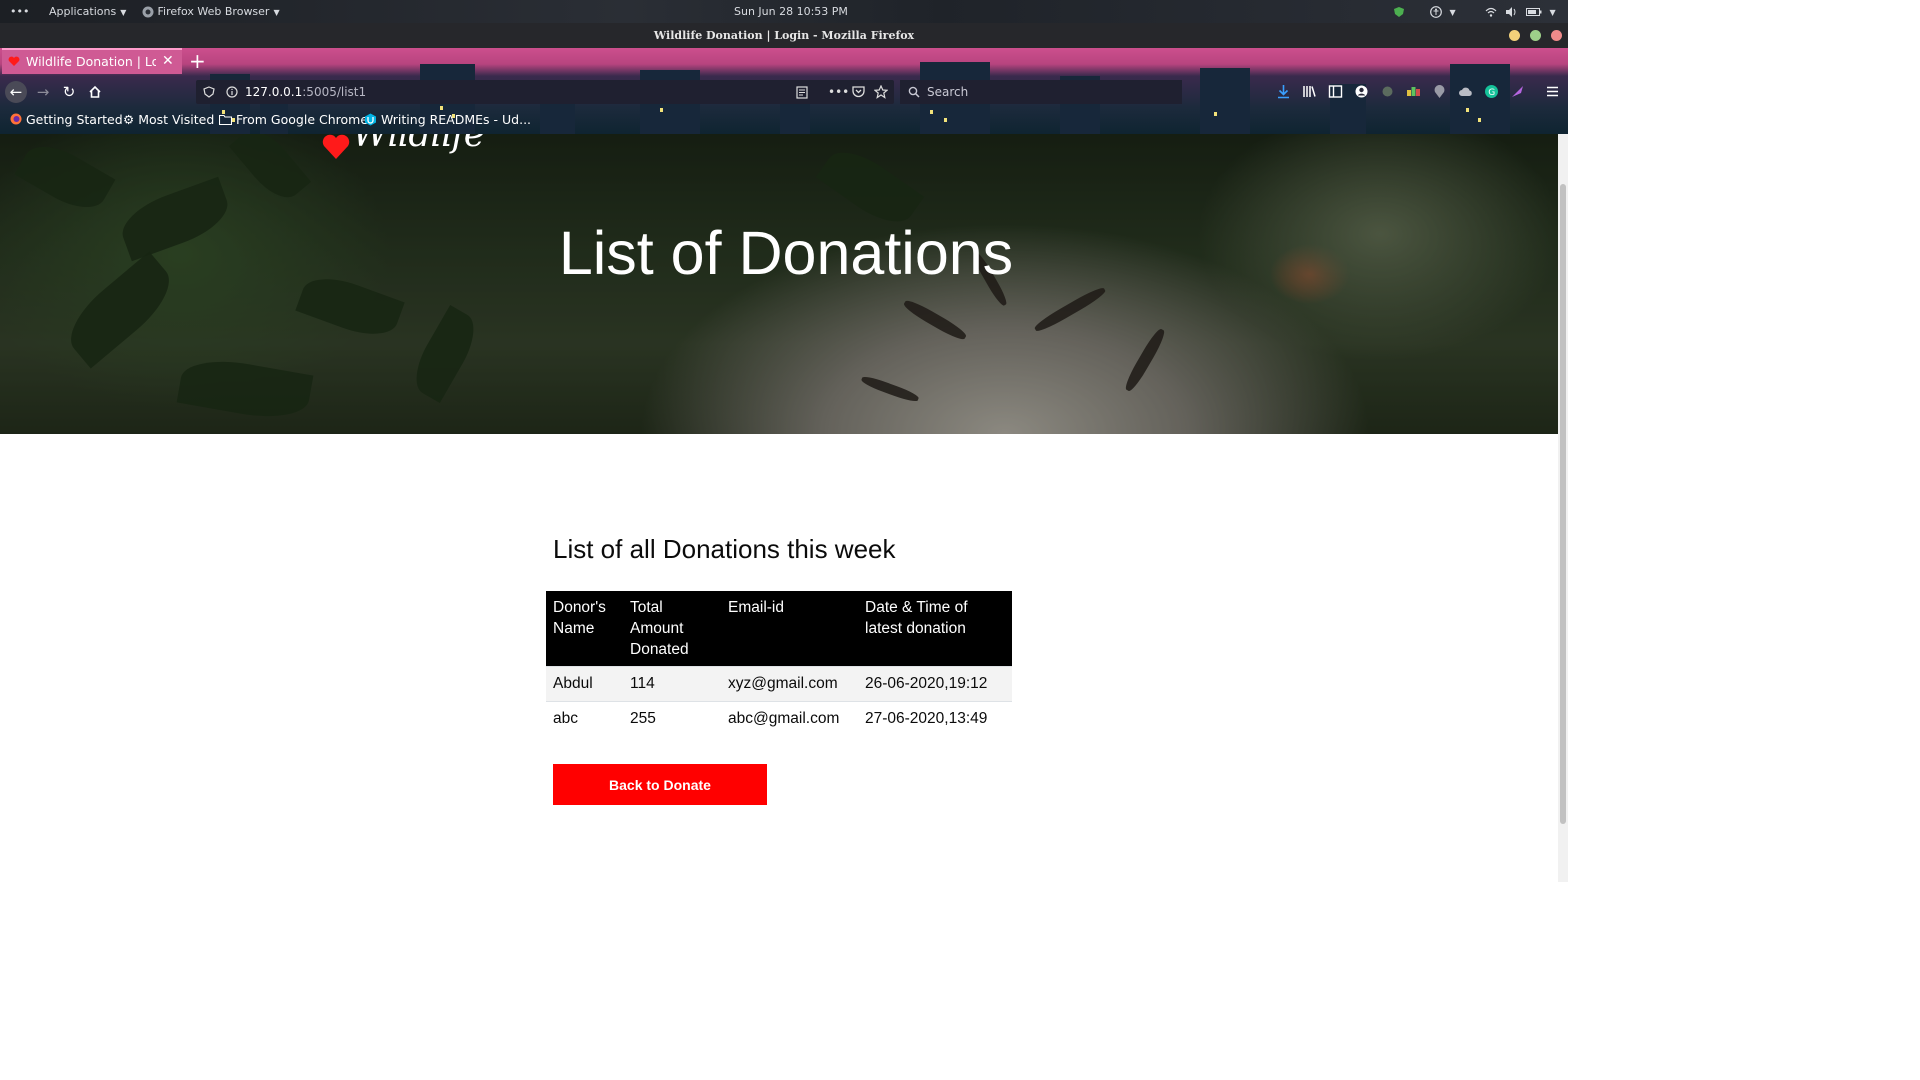 The image size is (1920, 1080). Describe the element at coordinates (232, 92) in the screenshot. I see `info-icon` at that location.